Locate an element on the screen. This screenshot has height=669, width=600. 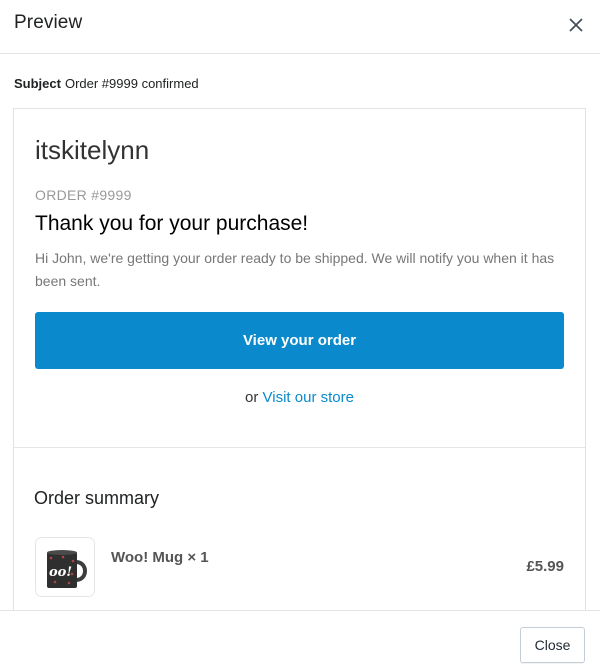
view-order-label: View your order is located at coordinates (299, 340).